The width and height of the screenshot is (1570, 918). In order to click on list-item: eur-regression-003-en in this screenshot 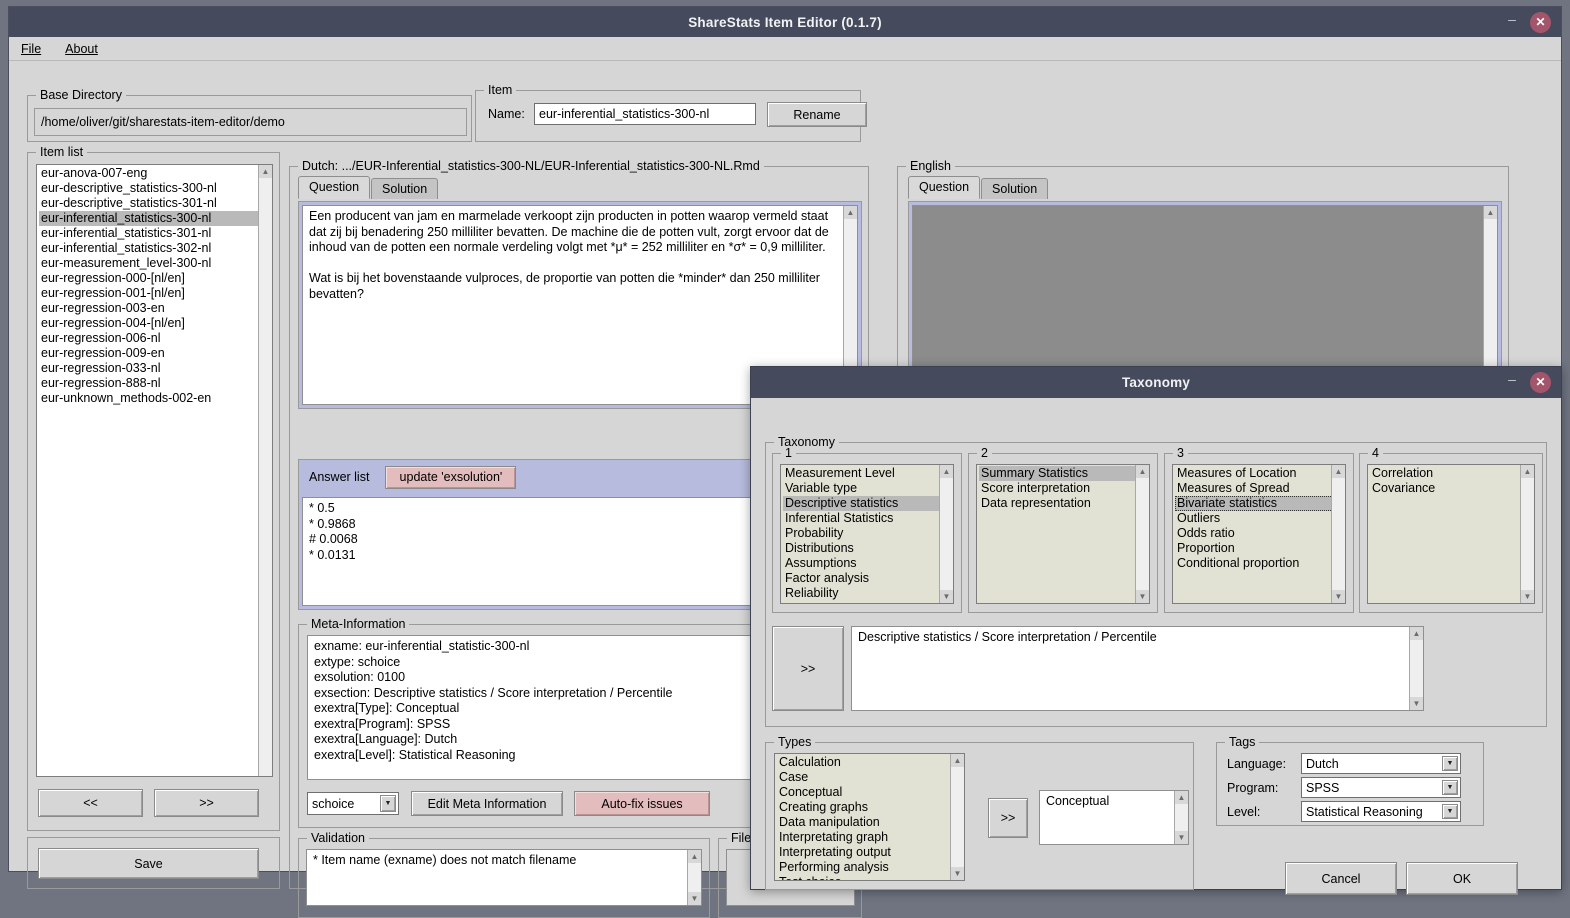, I will do `click(155, 308)`.